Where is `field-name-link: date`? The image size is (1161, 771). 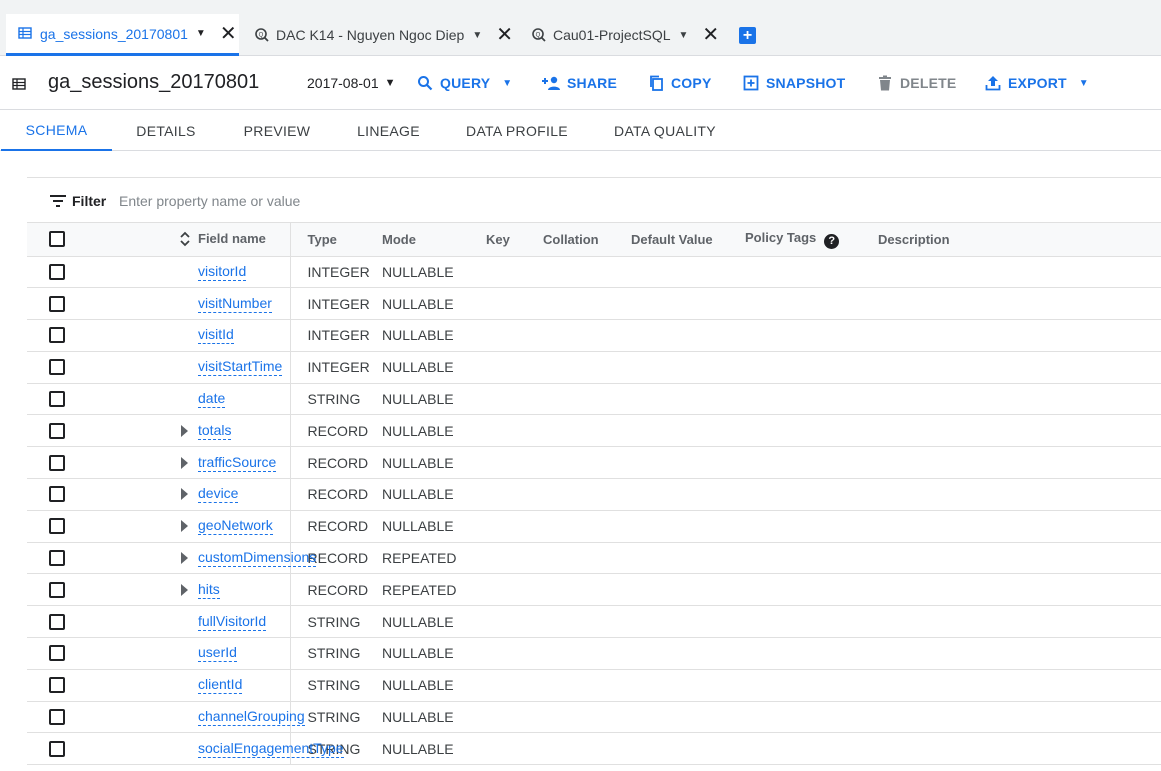 field-name-link: date is located at coordinates (212, 399).